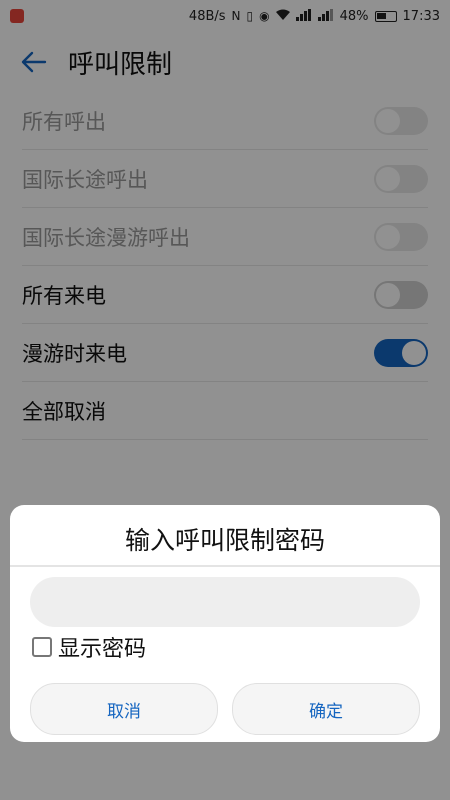  What do you see at coordinates (102, 649) in the screenshot?
I see `show-password-label: 显示密码` at bounding box center [102, 649].